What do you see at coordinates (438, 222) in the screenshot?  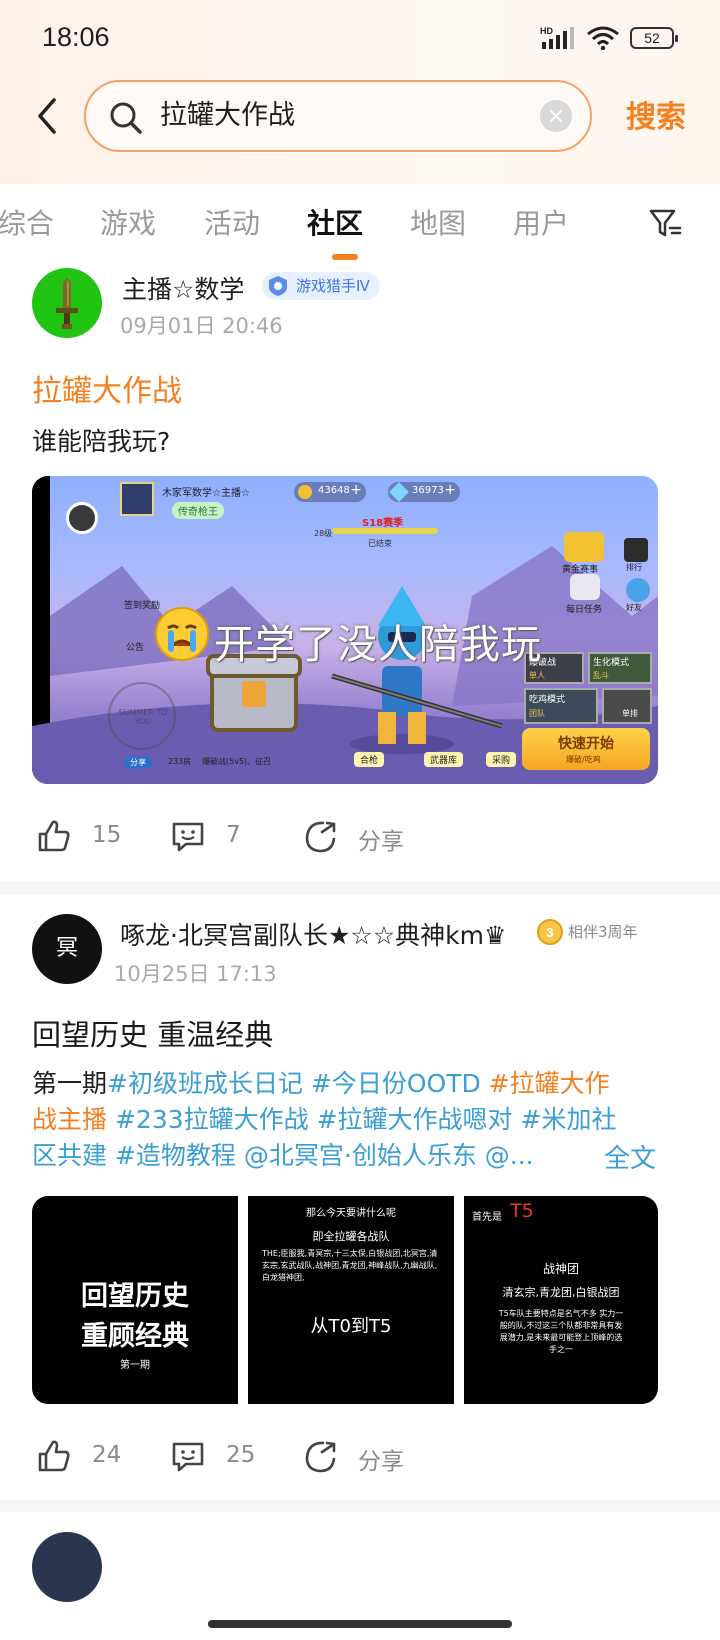 I see `tab-maps: 地图` at bounding box center [438, 222].